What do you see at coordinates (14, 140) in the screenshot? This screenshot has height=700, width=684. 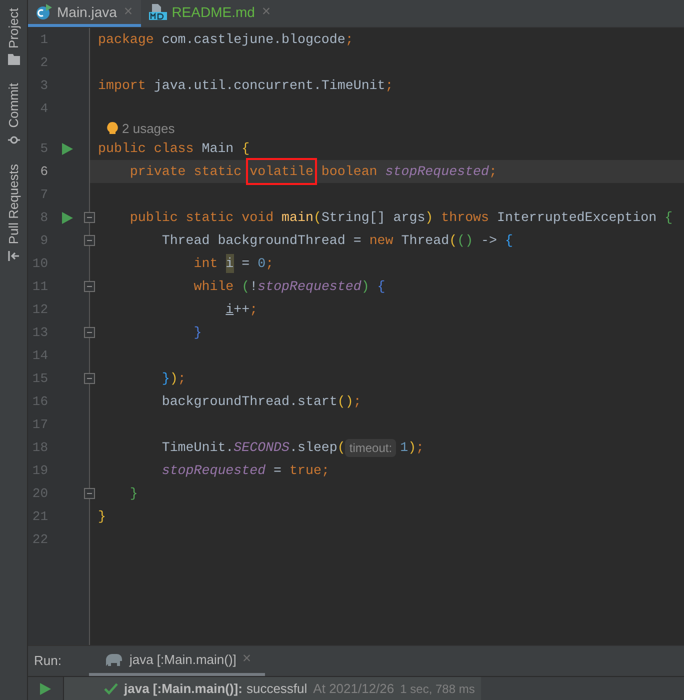 I see `commit-icon` at bounding box center [14, 140].